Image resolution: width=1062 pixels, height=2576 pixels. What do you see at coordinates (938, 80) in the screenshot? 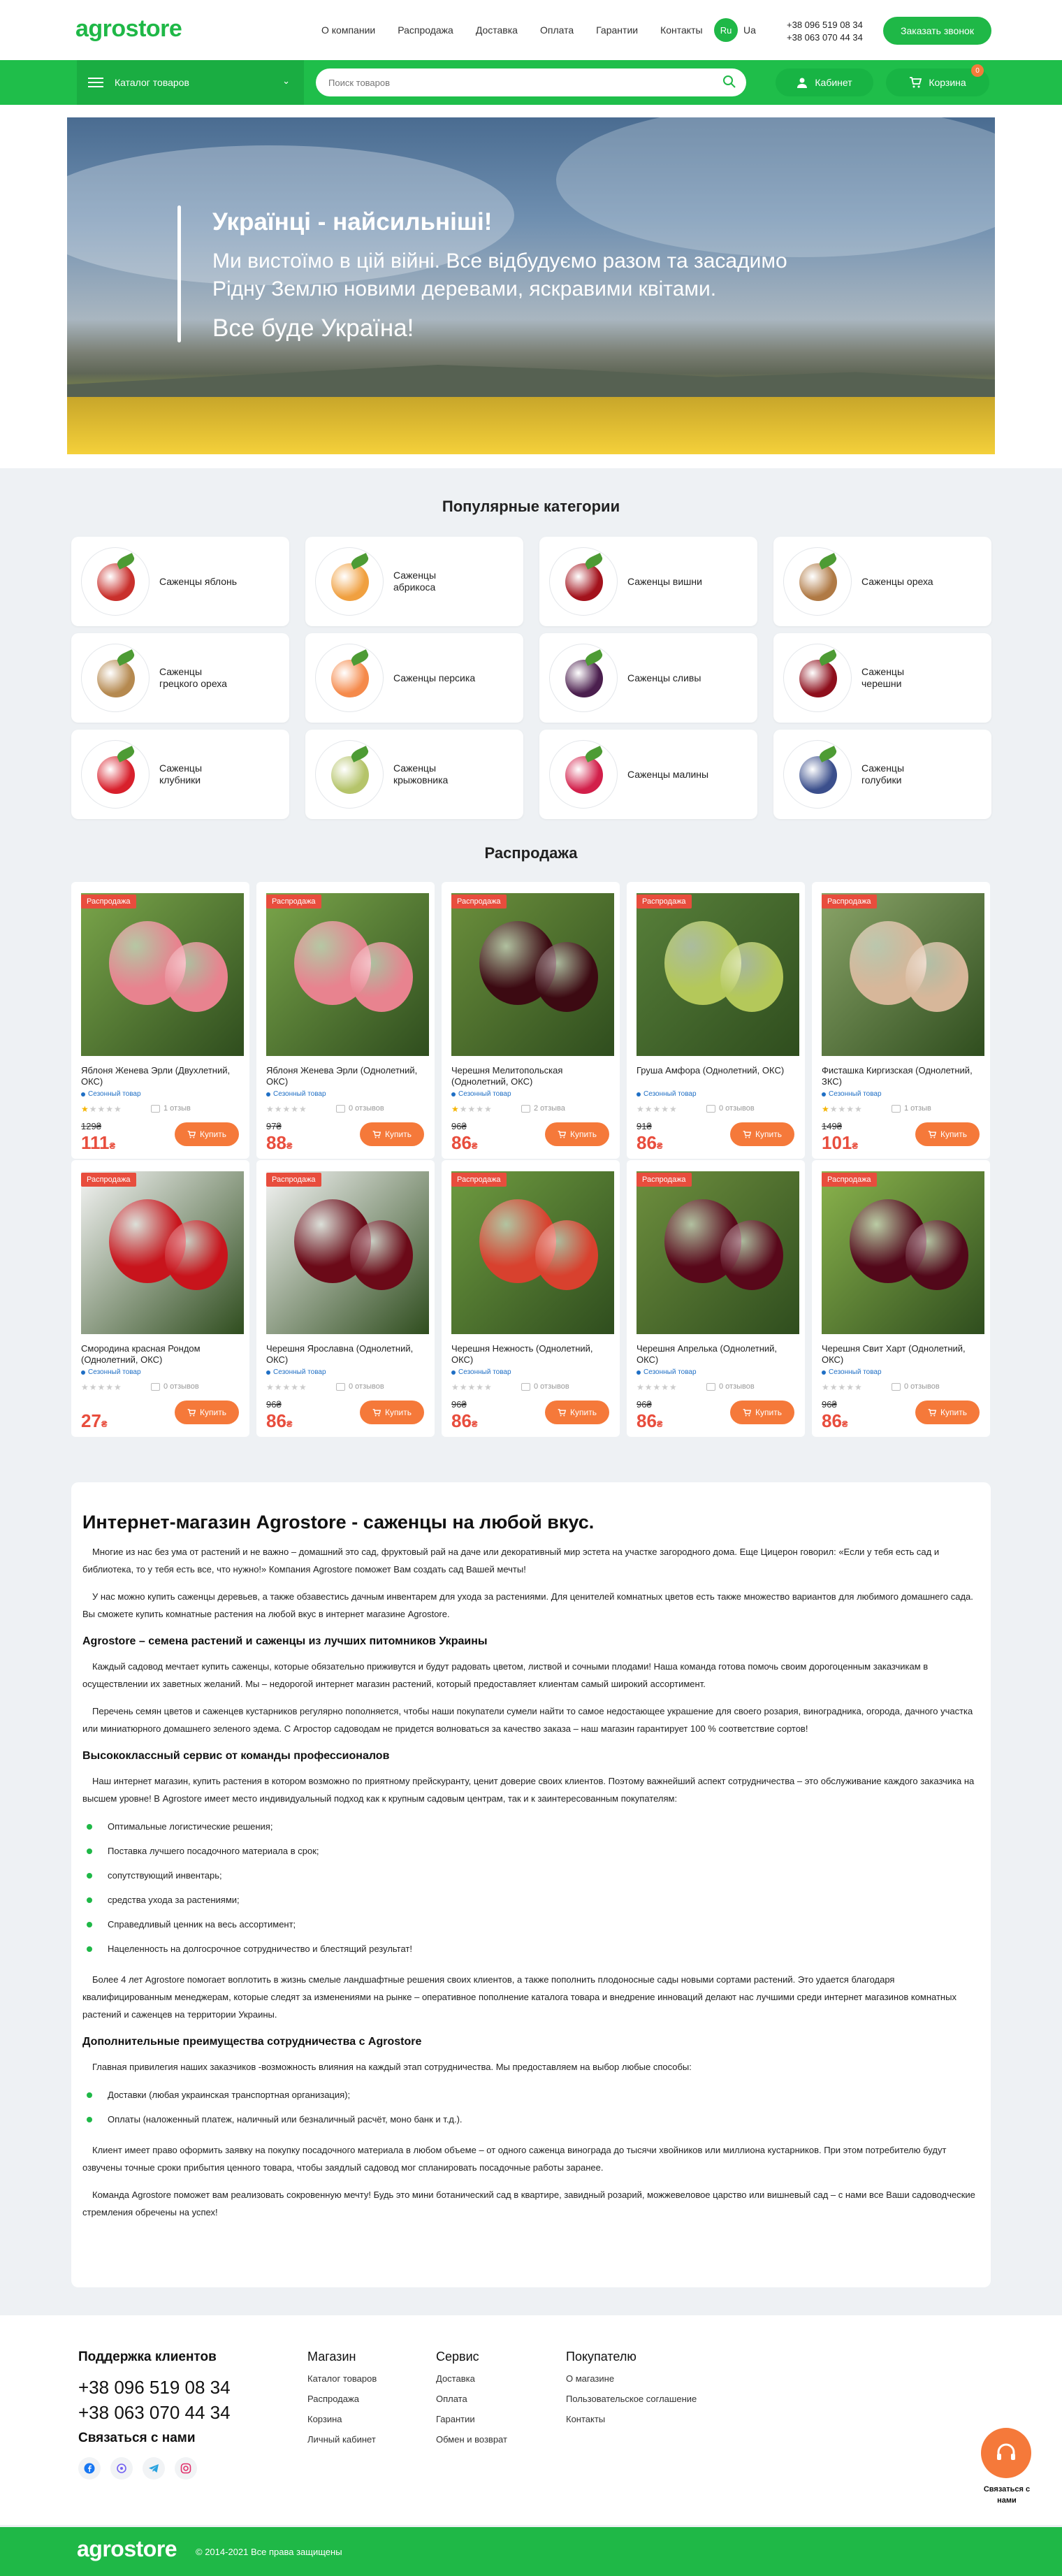
I see `cart-button: Корзина 0` at bounding box center [938, 80].